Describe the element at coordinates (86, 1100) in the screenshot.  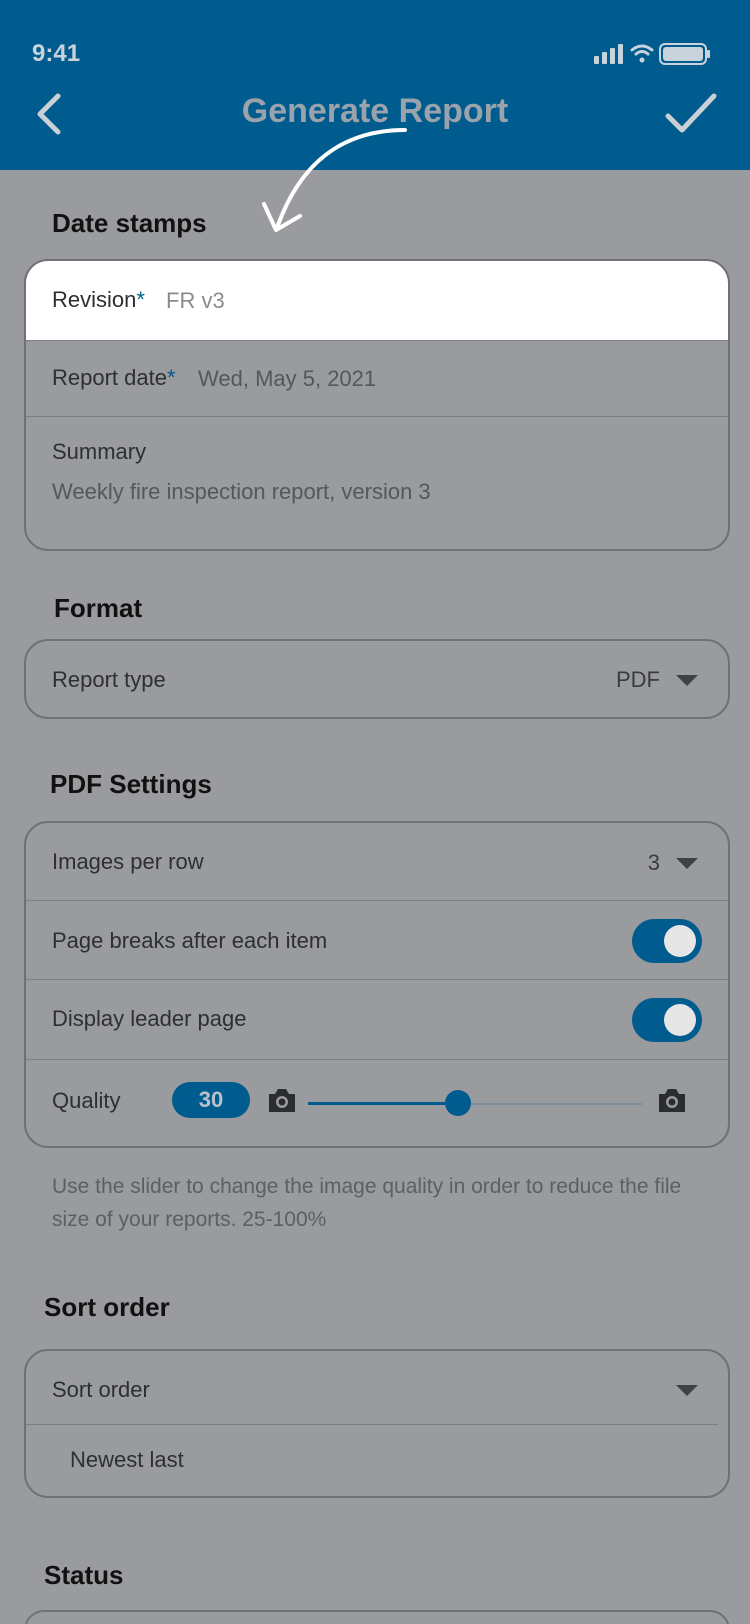
I see `quality-label: Quality` at that location.